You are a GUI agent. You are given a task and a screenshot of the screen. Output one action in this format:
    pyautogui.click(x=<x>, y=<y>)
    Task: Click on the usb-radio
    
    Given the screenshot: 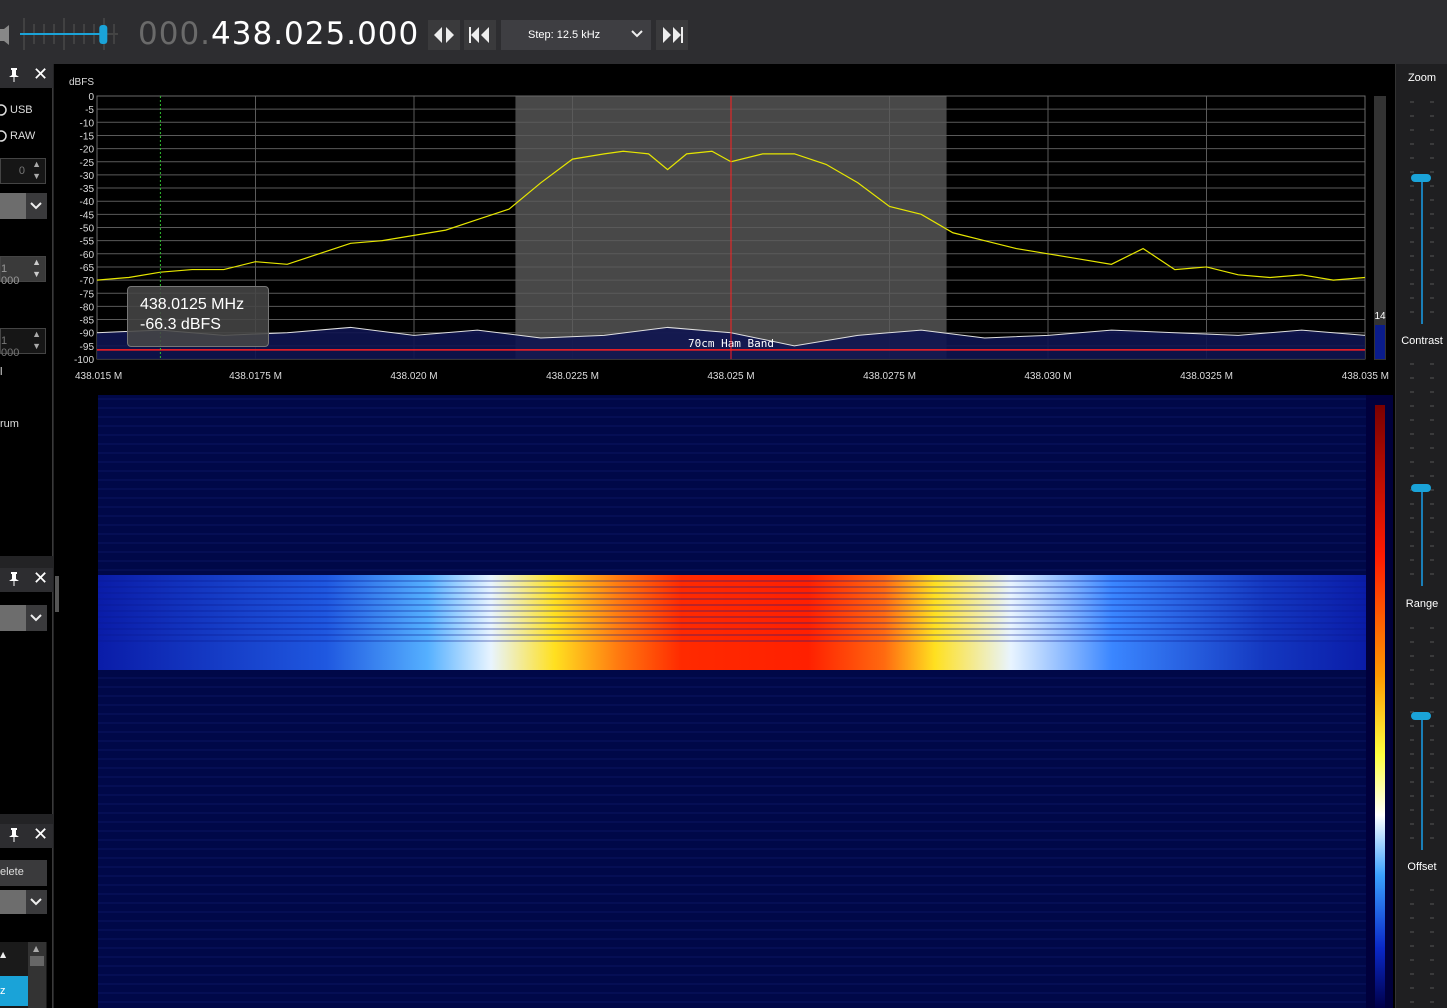 What is the action you would take?
    pyautogui.click(x=4, y=110)
    